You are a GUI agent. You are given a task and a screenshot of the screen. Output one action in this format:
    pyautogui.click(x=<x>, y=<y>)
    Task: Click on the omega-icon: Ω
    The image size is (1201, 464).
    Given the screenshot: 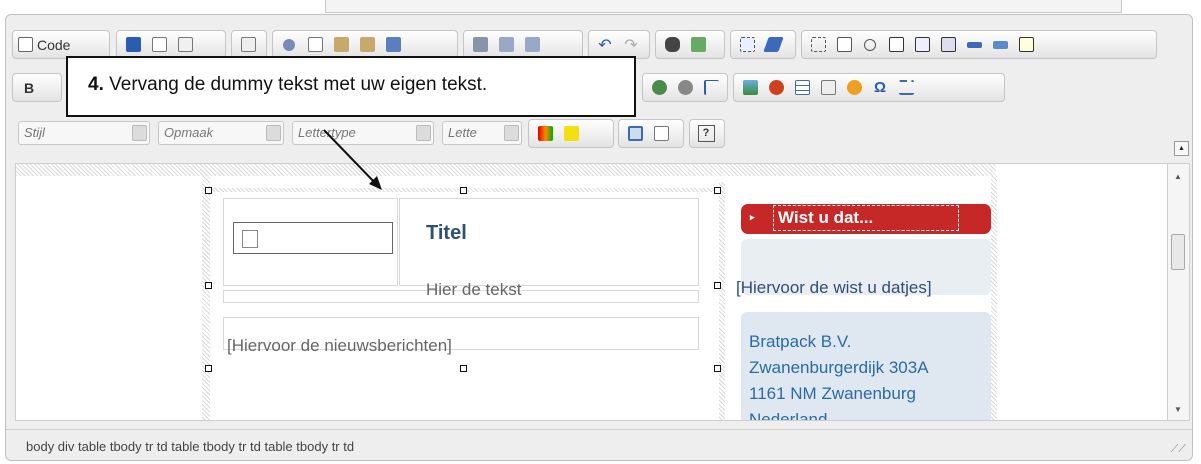 What is the action you would take?
    pyautogui.click(x=880, y=87)
    